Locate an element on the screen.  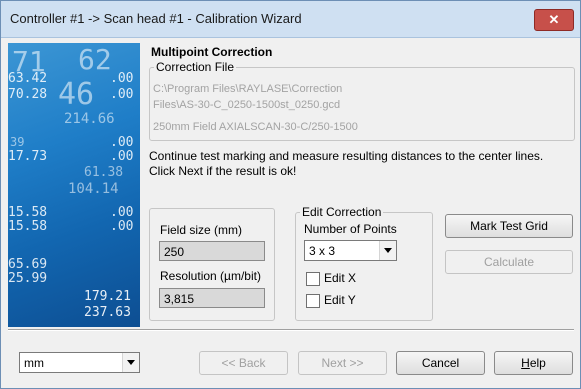
cancel-button: Cancel is located at coordinates (440, 363).